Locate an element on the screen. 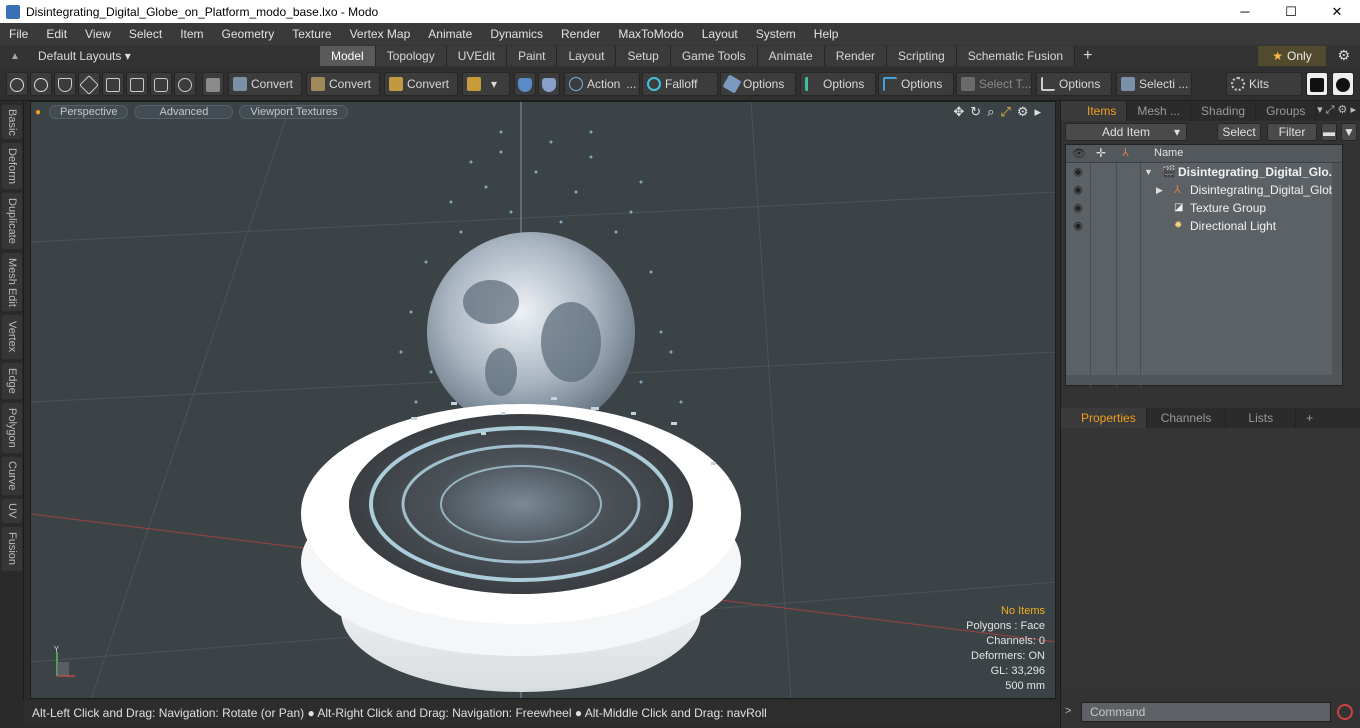 The width and height of the screenshot is (1360, 728). tab-paint: Paint is located at coordinates (532, 56).